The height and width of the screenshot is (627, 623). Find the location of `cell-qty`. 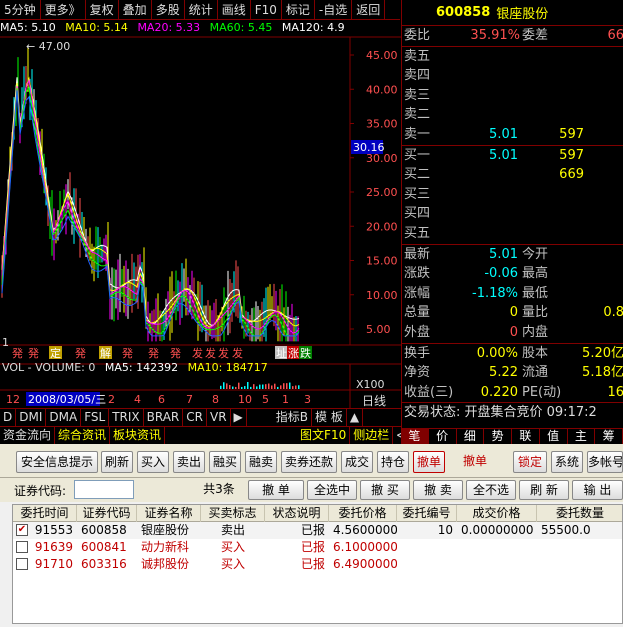

cell-qty is located at coordinates (579, 547).